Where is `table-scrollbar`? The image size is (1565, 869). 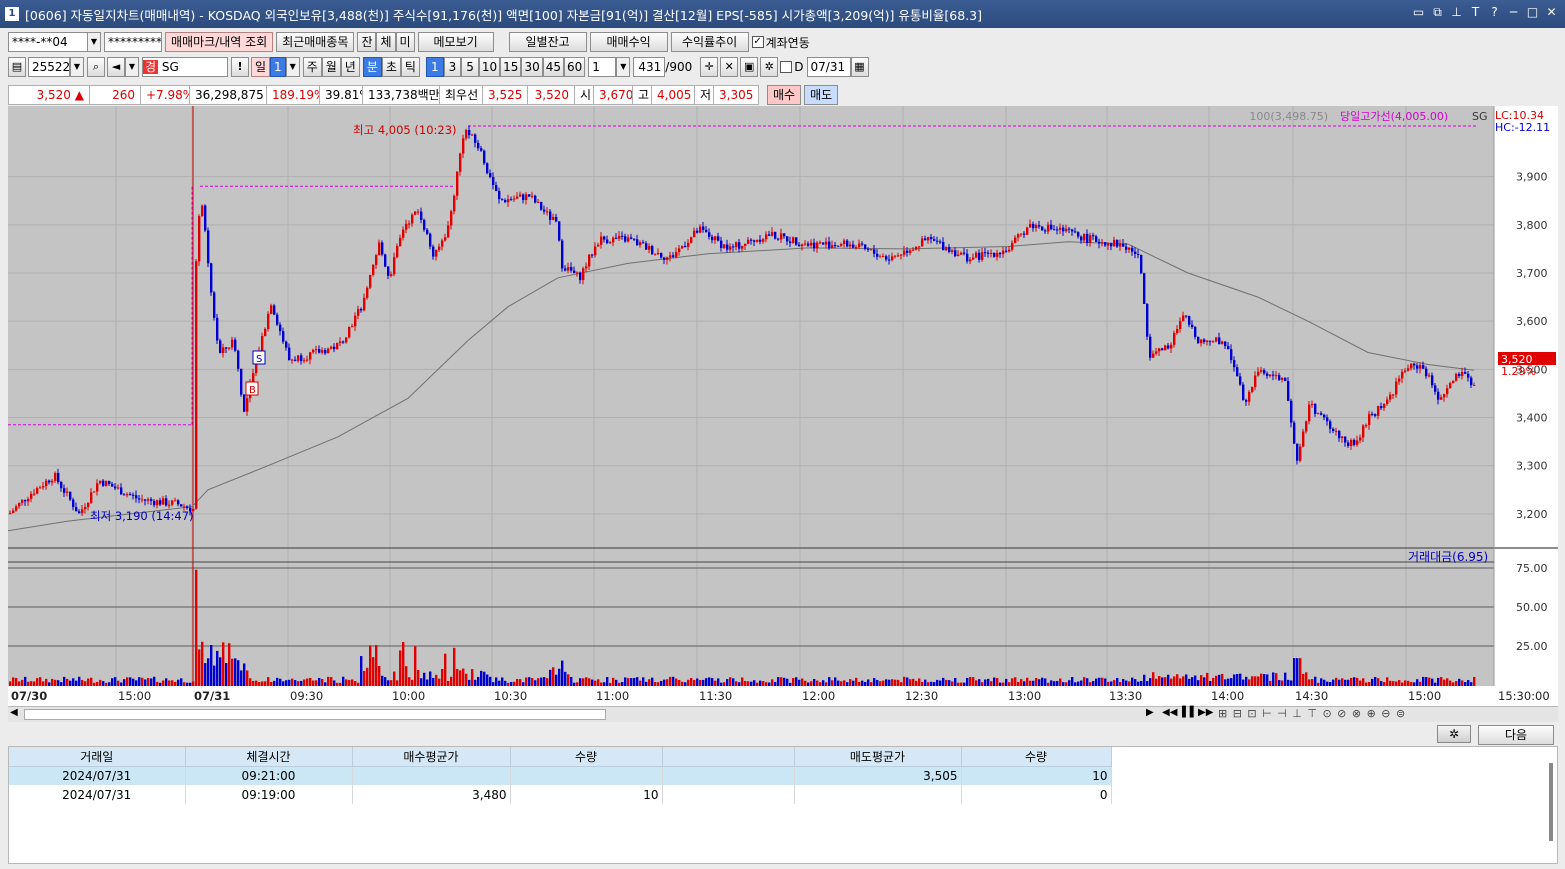
table-scrollbar is located at coordinates (1551, 802).